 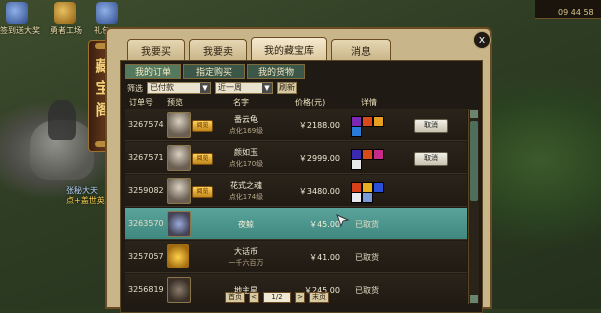 What do you see at coordinates (20, 30) in the screenshot?
I see `top-icon-label: 签到送大奖` at bounding box center [20, 30].